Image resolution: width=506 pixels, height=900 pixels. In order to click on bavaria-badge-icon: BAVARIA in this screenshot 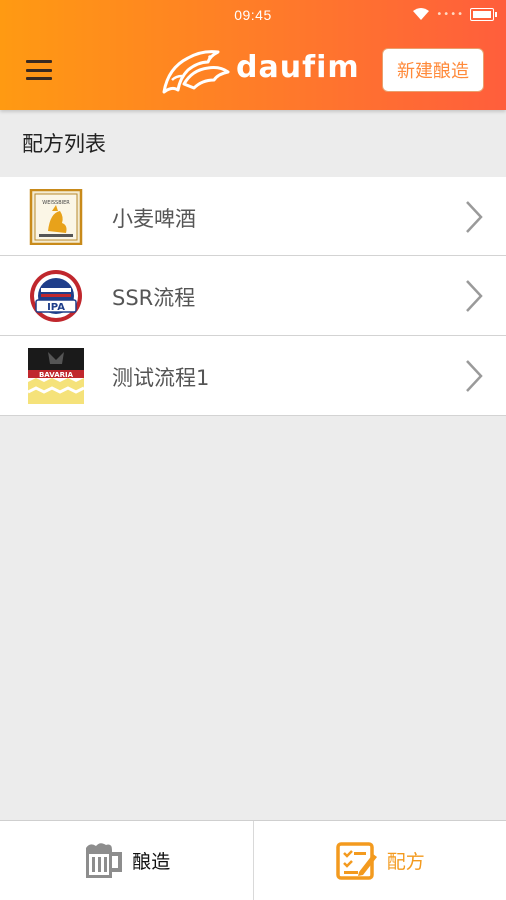, I will do `click(56, 376)`.